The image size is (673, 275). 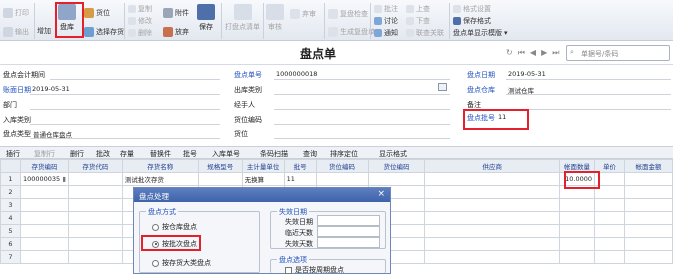 What do you see at coordinates (342, 179) in the screenshot?
I see `cell-loc` at bounding box center [342, 179].